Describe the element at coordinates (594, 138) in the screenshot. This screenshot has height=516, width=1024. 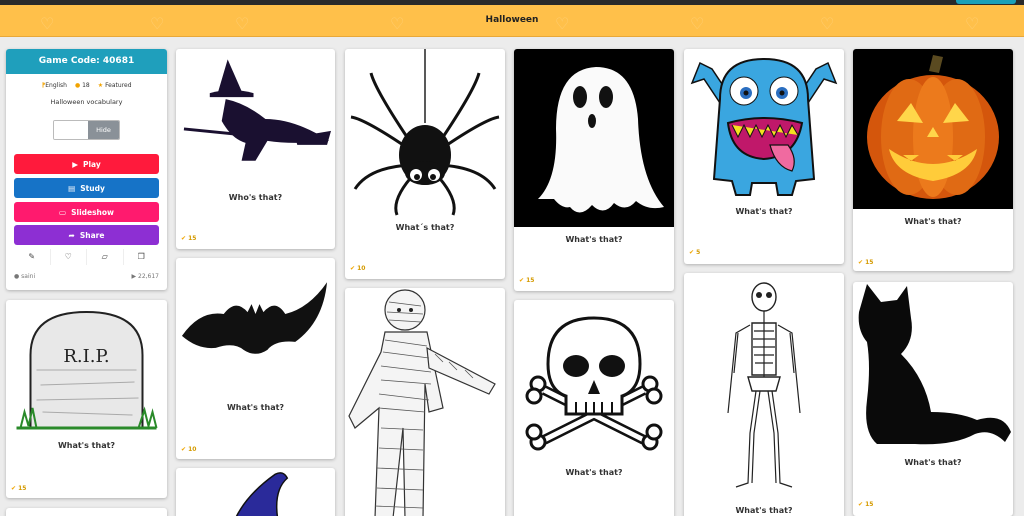
I see `ghost-icon` at that location.